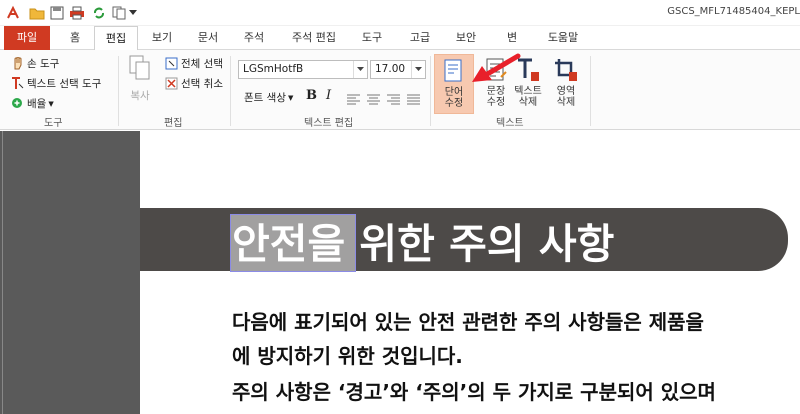  I want to click on select-all-button: 전체 선택, so click(193, 63).